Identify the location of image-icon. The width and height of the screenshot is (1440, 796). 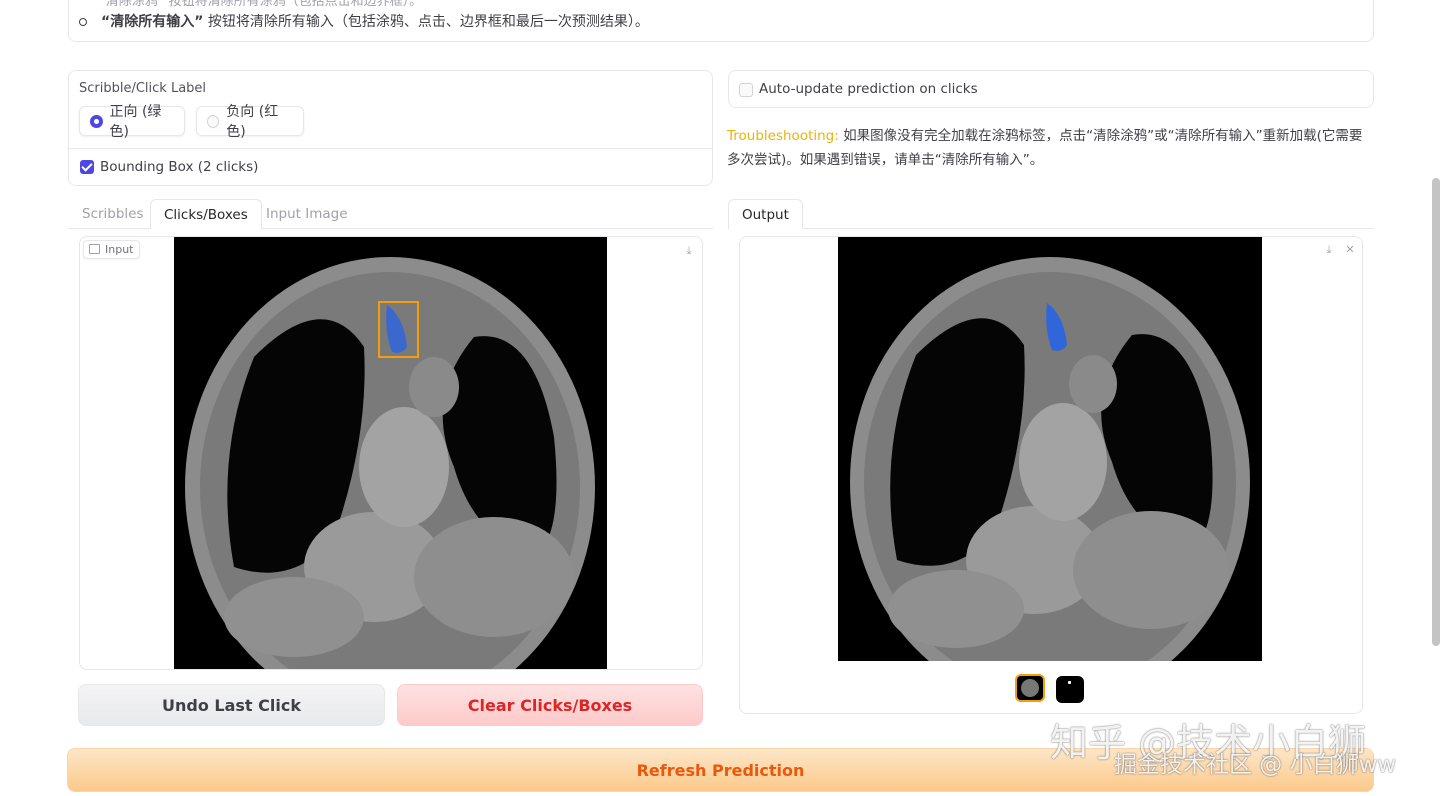
(94, 249).